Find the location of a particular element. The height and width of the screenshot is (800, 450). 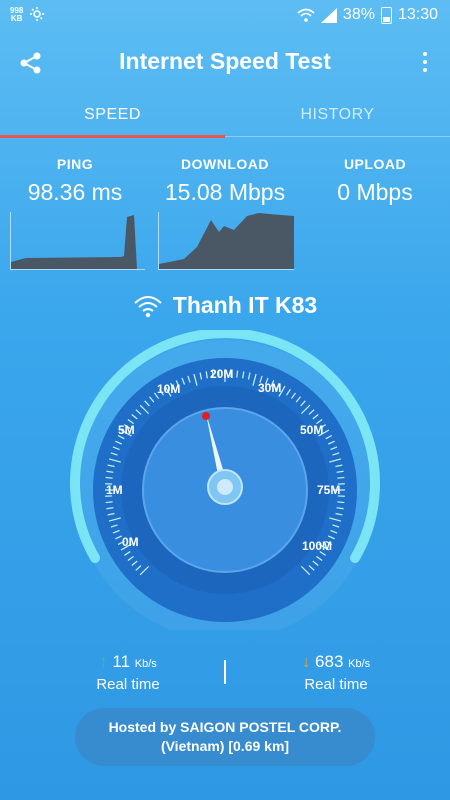

needle-tip-dot is located at coordinates (206, 416).